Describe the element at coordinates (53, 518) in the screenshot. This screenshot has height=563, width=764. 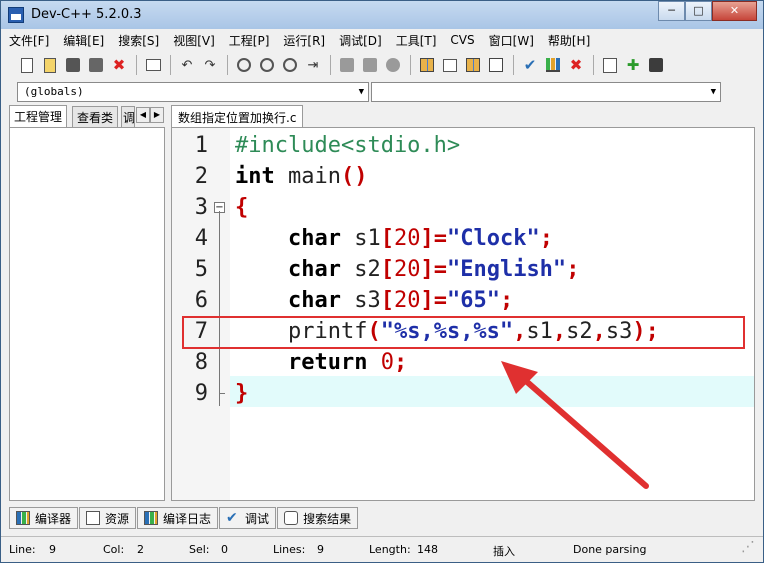
I see `tab-label: 编译器` at that location.